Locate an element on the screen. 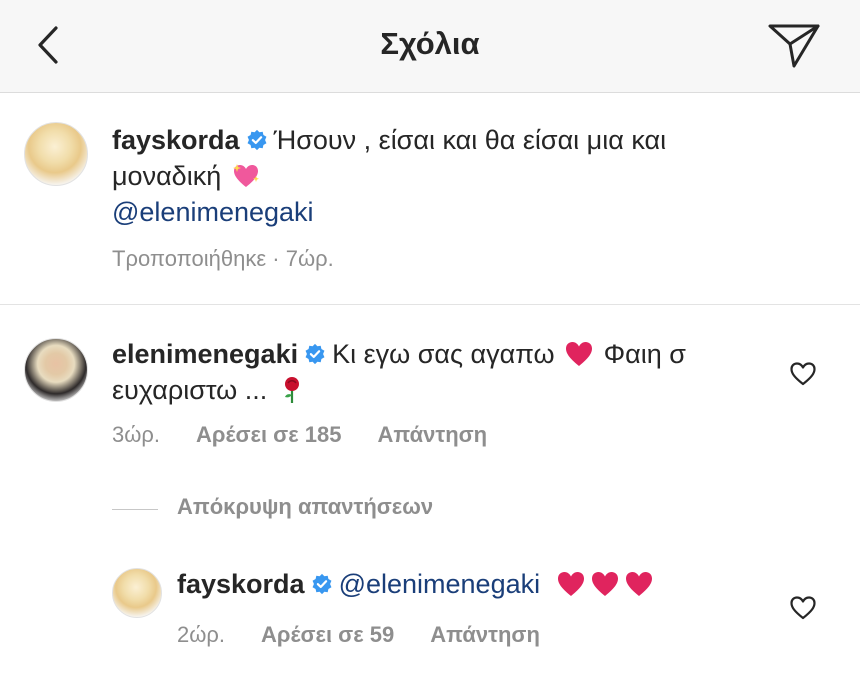 The width and height of the screenshot is (860, 695). reply-username: fayskorda is located at coordinates (241, 584).